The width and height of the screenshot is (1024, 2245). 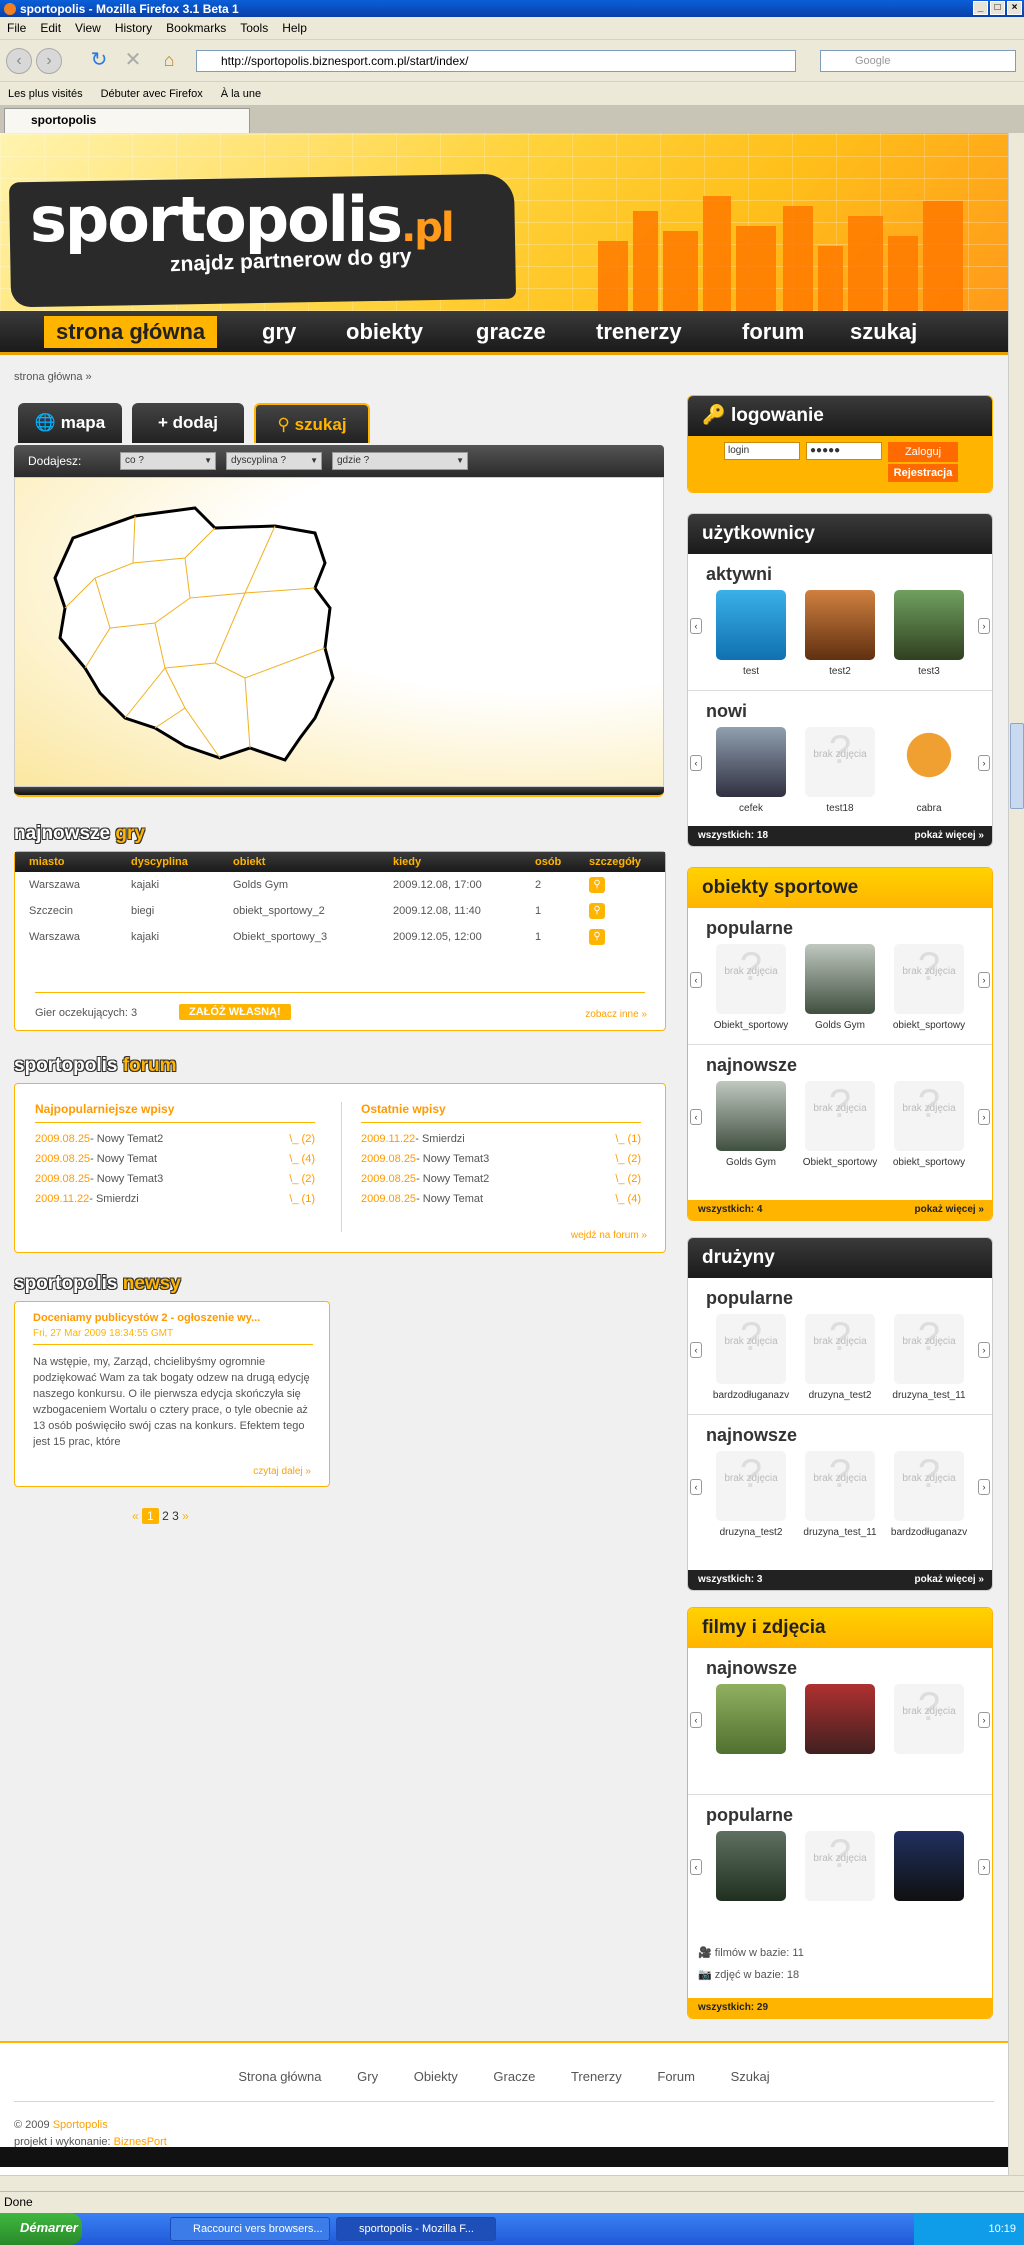 What do you see at coordinates (53, 377) in the screenshot?
I see `breadcrumb: strona główna »` at bounding box center [53, 377].